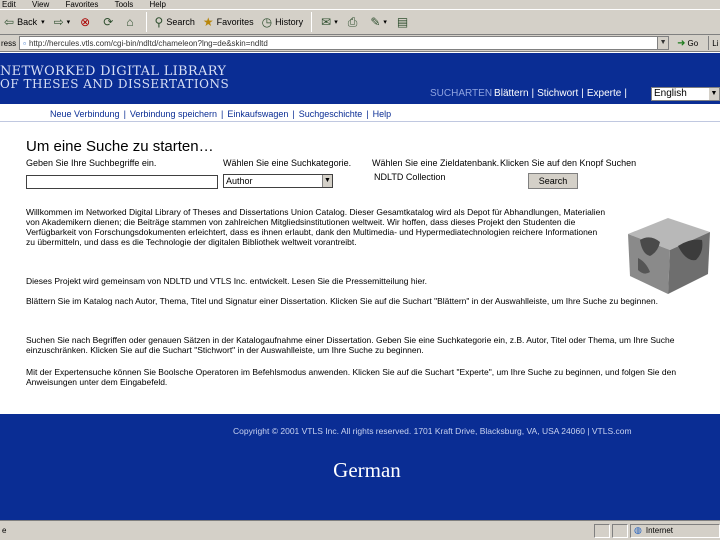 The height and width of the screenshot is (540, 720). Describe the element at coordinates (331, 114) in the screenshot. I see `link-search-history: Suchgeschichte` at that location.